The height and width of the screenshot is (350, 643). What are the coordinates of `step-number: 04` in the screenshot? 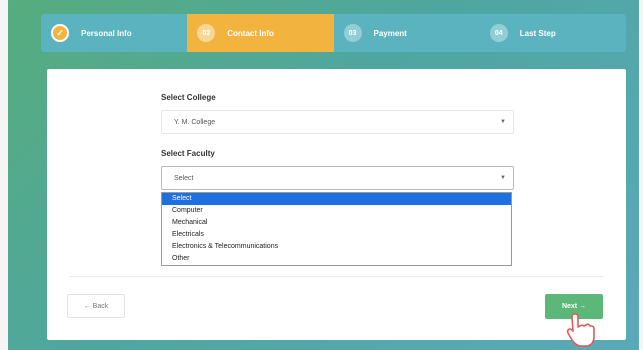 It's located at (498, 33).